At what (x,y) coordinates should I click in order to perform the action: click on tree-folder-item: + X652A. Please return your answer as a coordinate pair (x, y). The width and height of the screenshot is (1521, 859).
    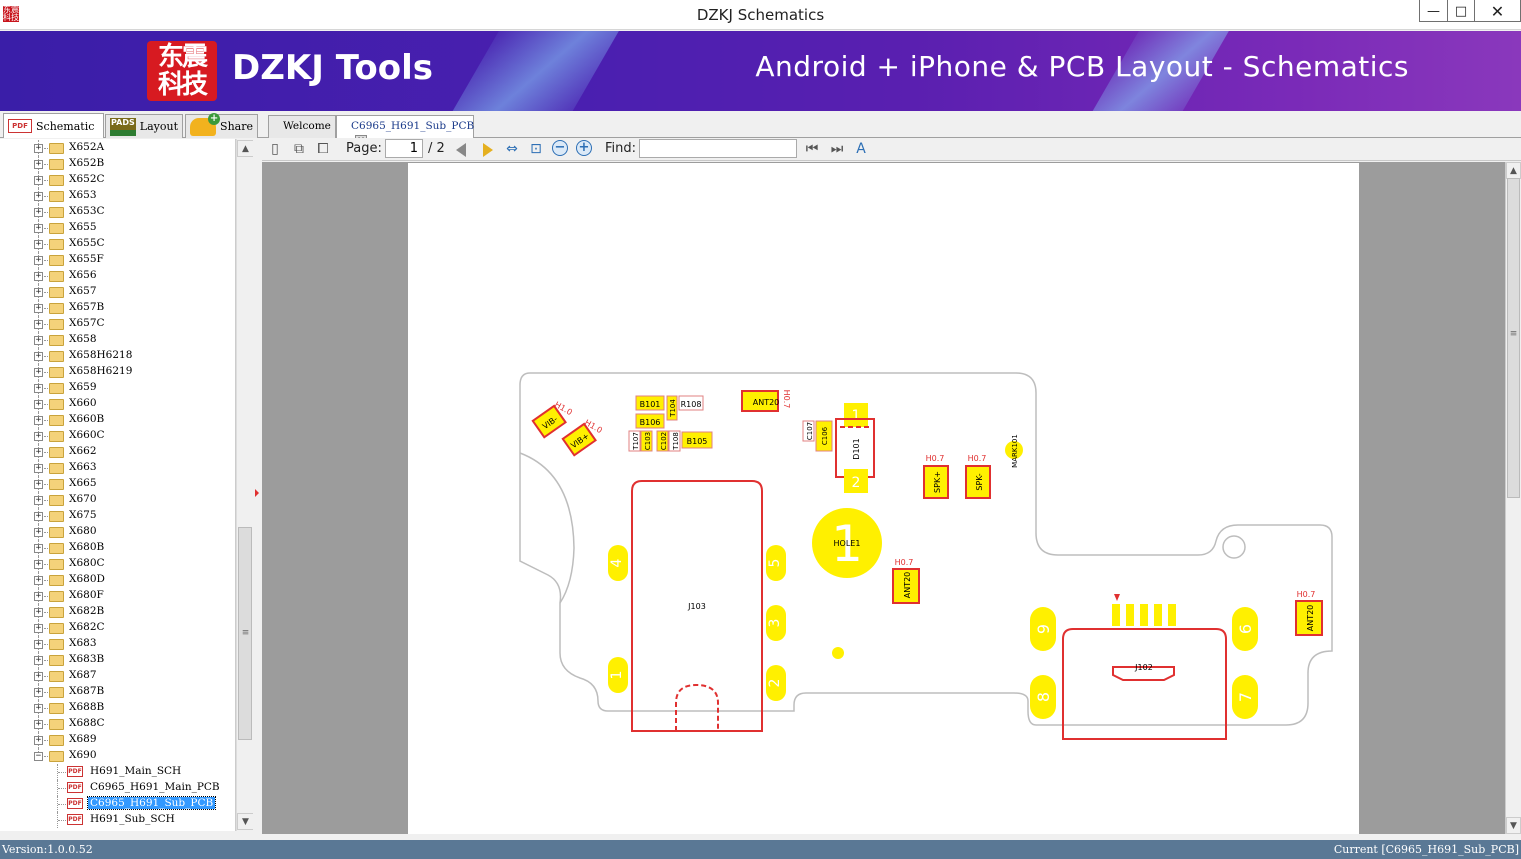
    Looking at the image, I should click on (117, 148).